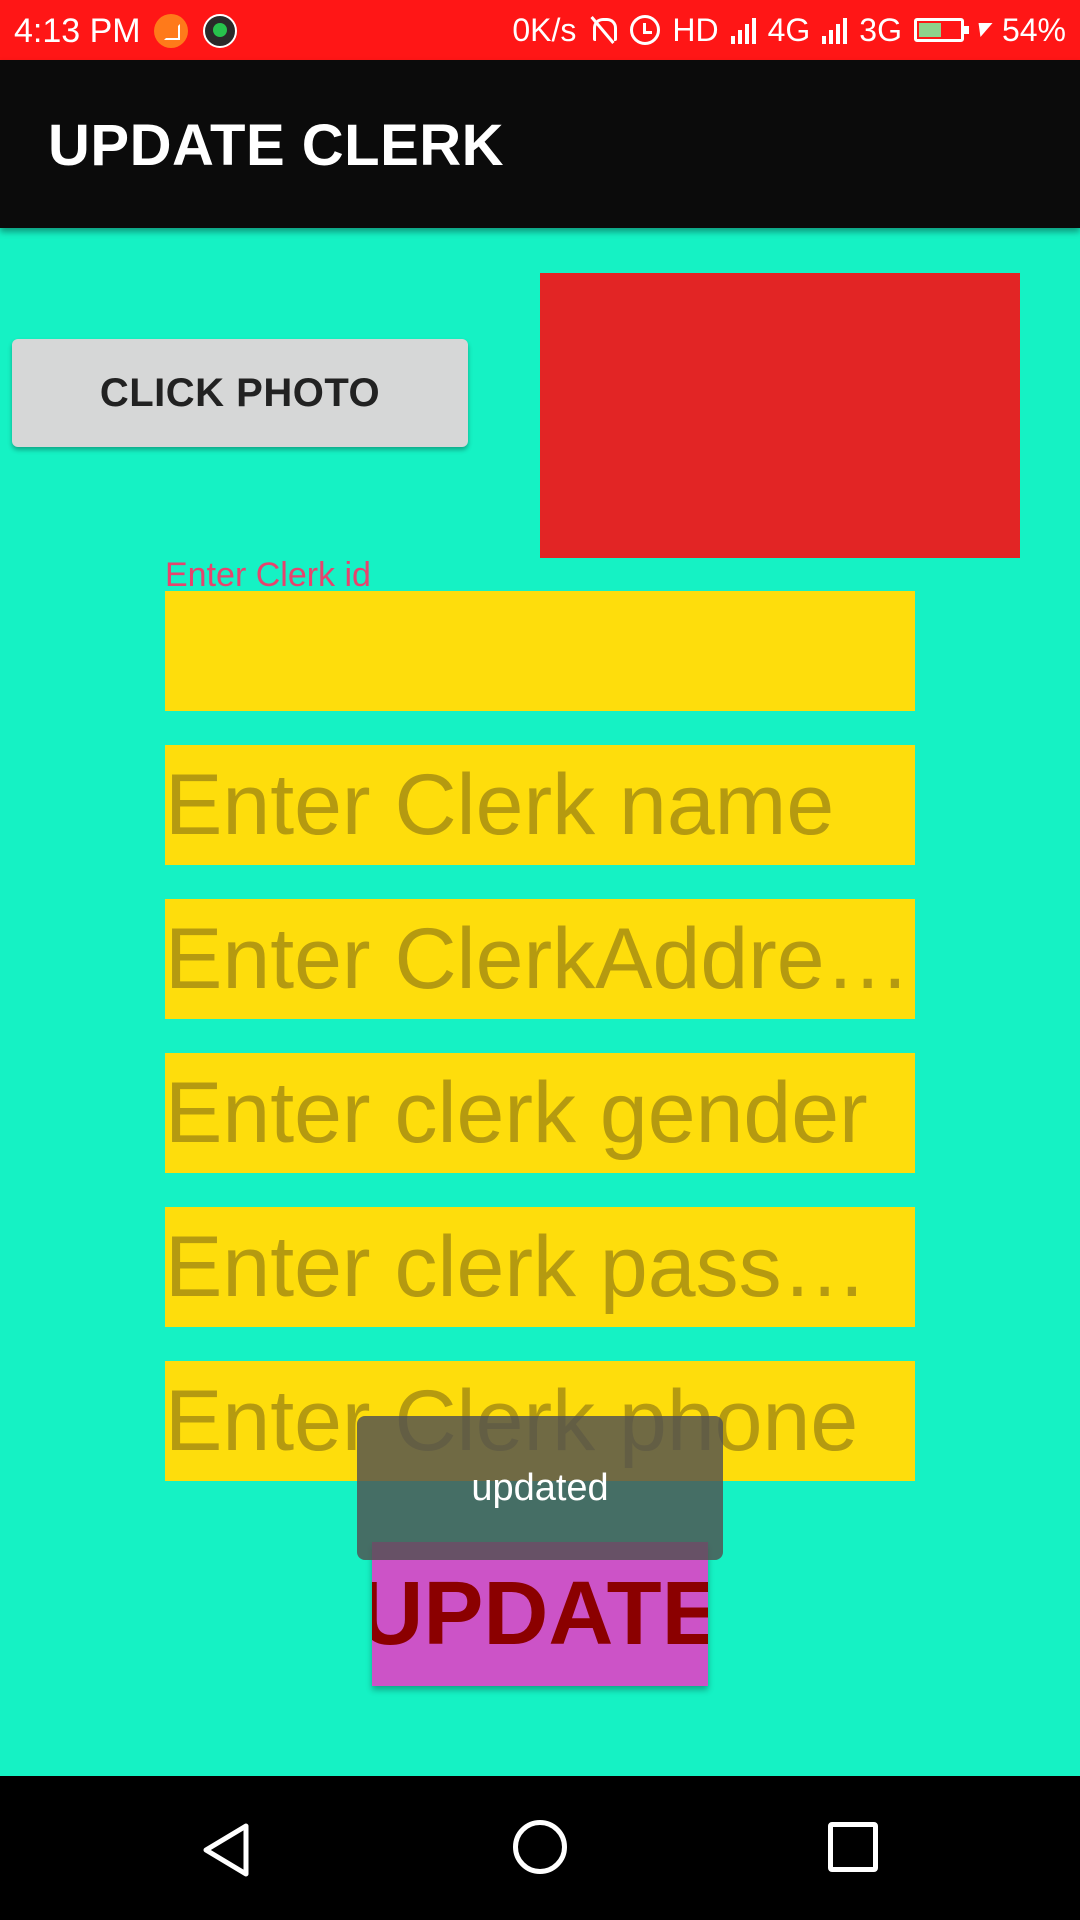  Describe the element at coordinates (880, 29) in the screenshot. I see `network-3g: 3G` at that location.